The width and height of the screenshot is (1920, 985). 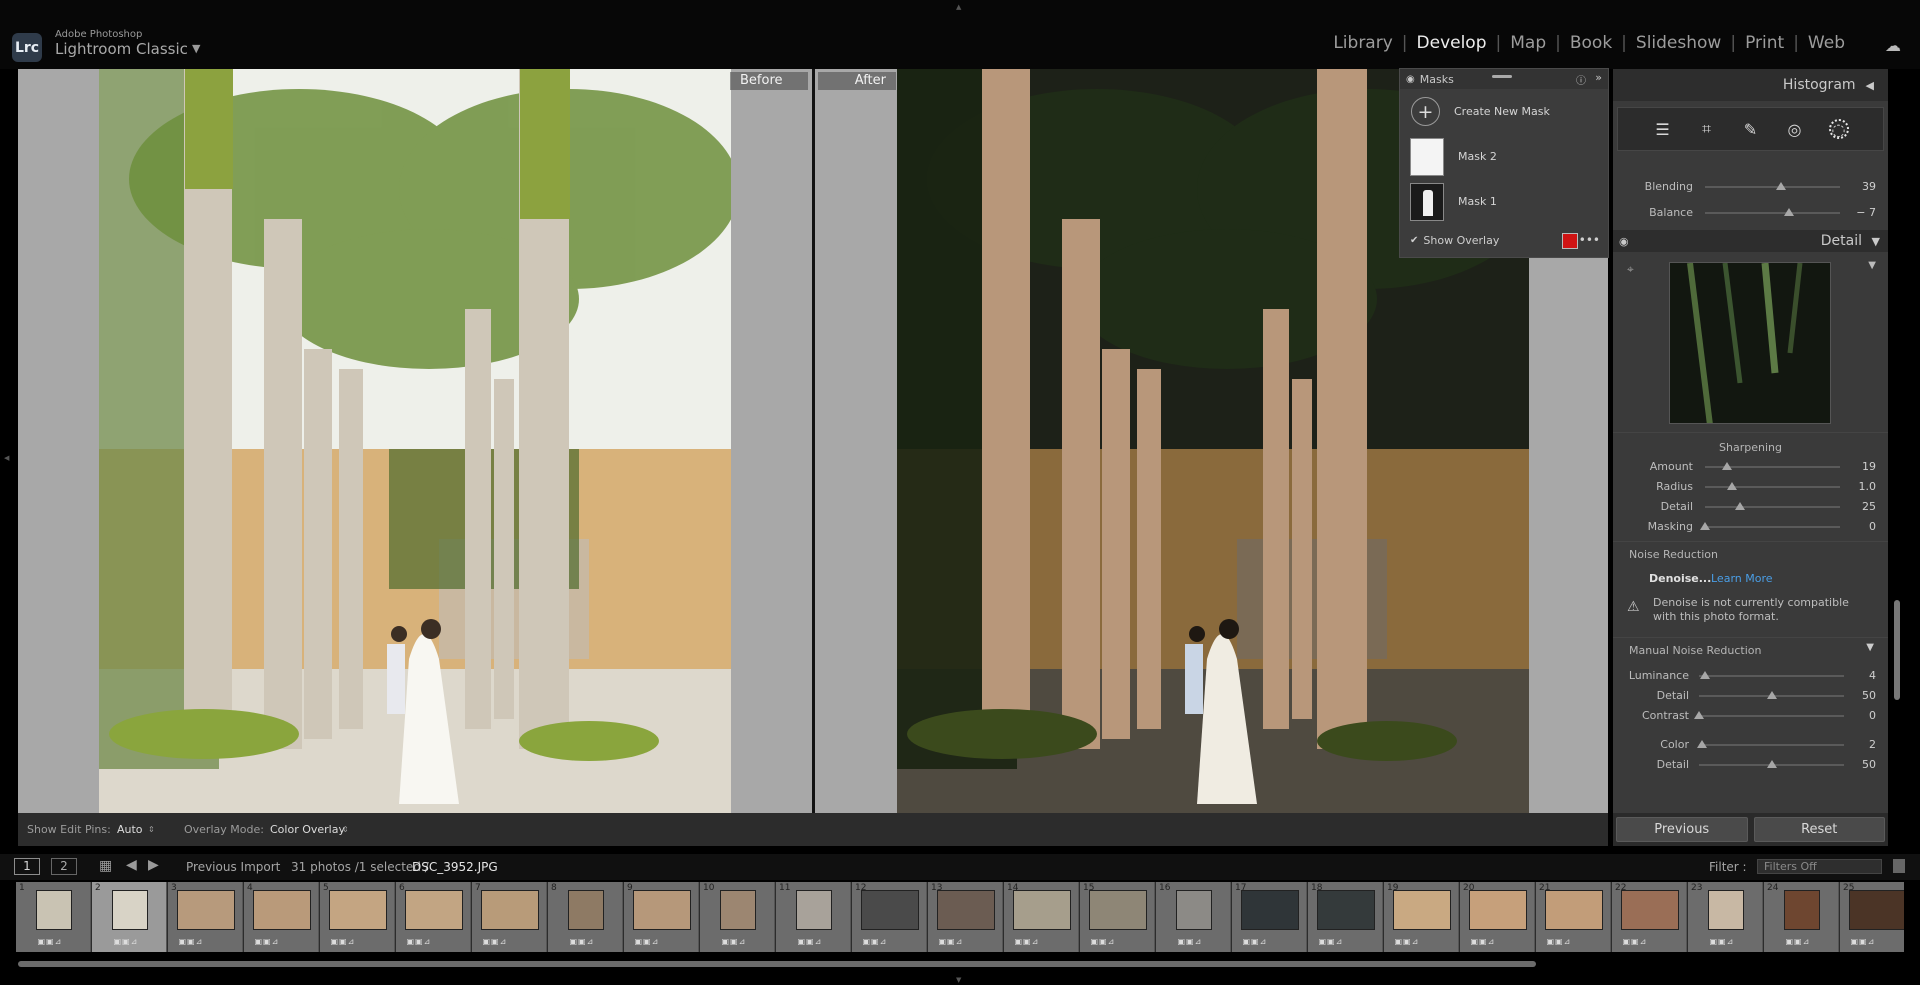 I want to click on slider-value: 2, so click(x=1872, y=744).